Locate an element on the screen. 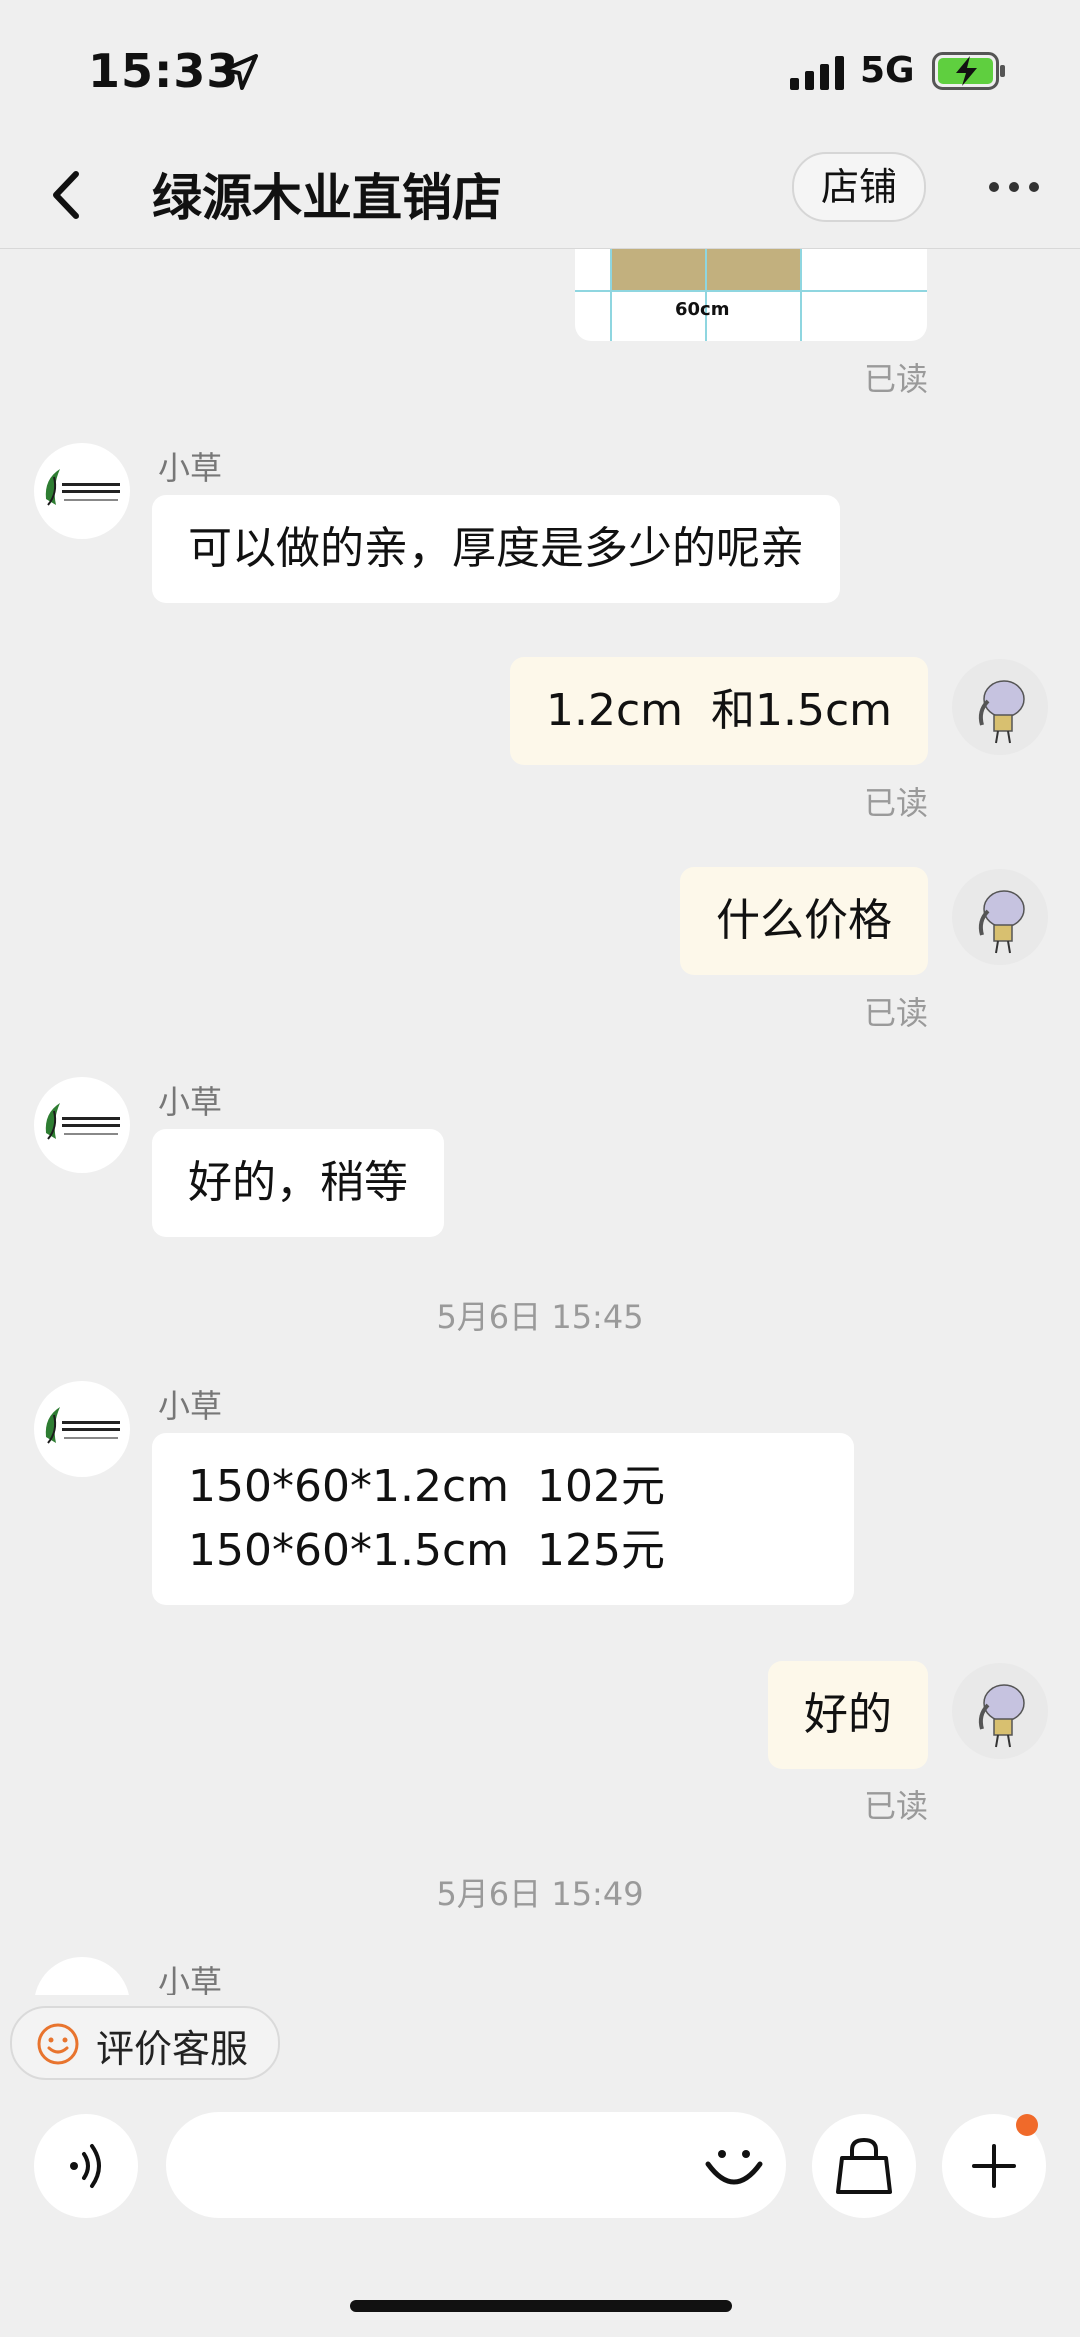 The height and width of the screenshot is (2337, 1080). image-dimension-label: 60cm is located at coordinates (702, 309).